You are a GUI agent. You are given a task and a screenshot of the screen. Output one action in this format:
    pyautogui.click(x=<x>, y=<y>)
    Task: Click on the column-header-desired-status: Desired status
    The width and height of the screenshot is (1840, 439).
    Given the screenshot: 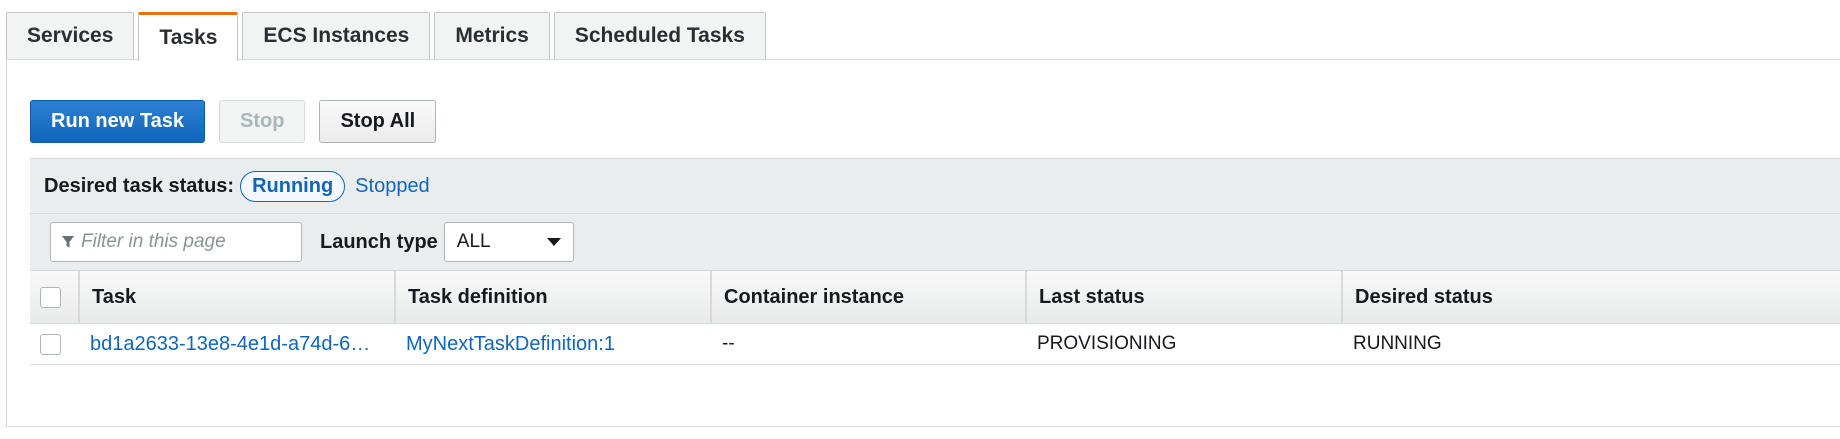 What is the action you would take?
    pyautogui.click(x=1591, y=297)
    